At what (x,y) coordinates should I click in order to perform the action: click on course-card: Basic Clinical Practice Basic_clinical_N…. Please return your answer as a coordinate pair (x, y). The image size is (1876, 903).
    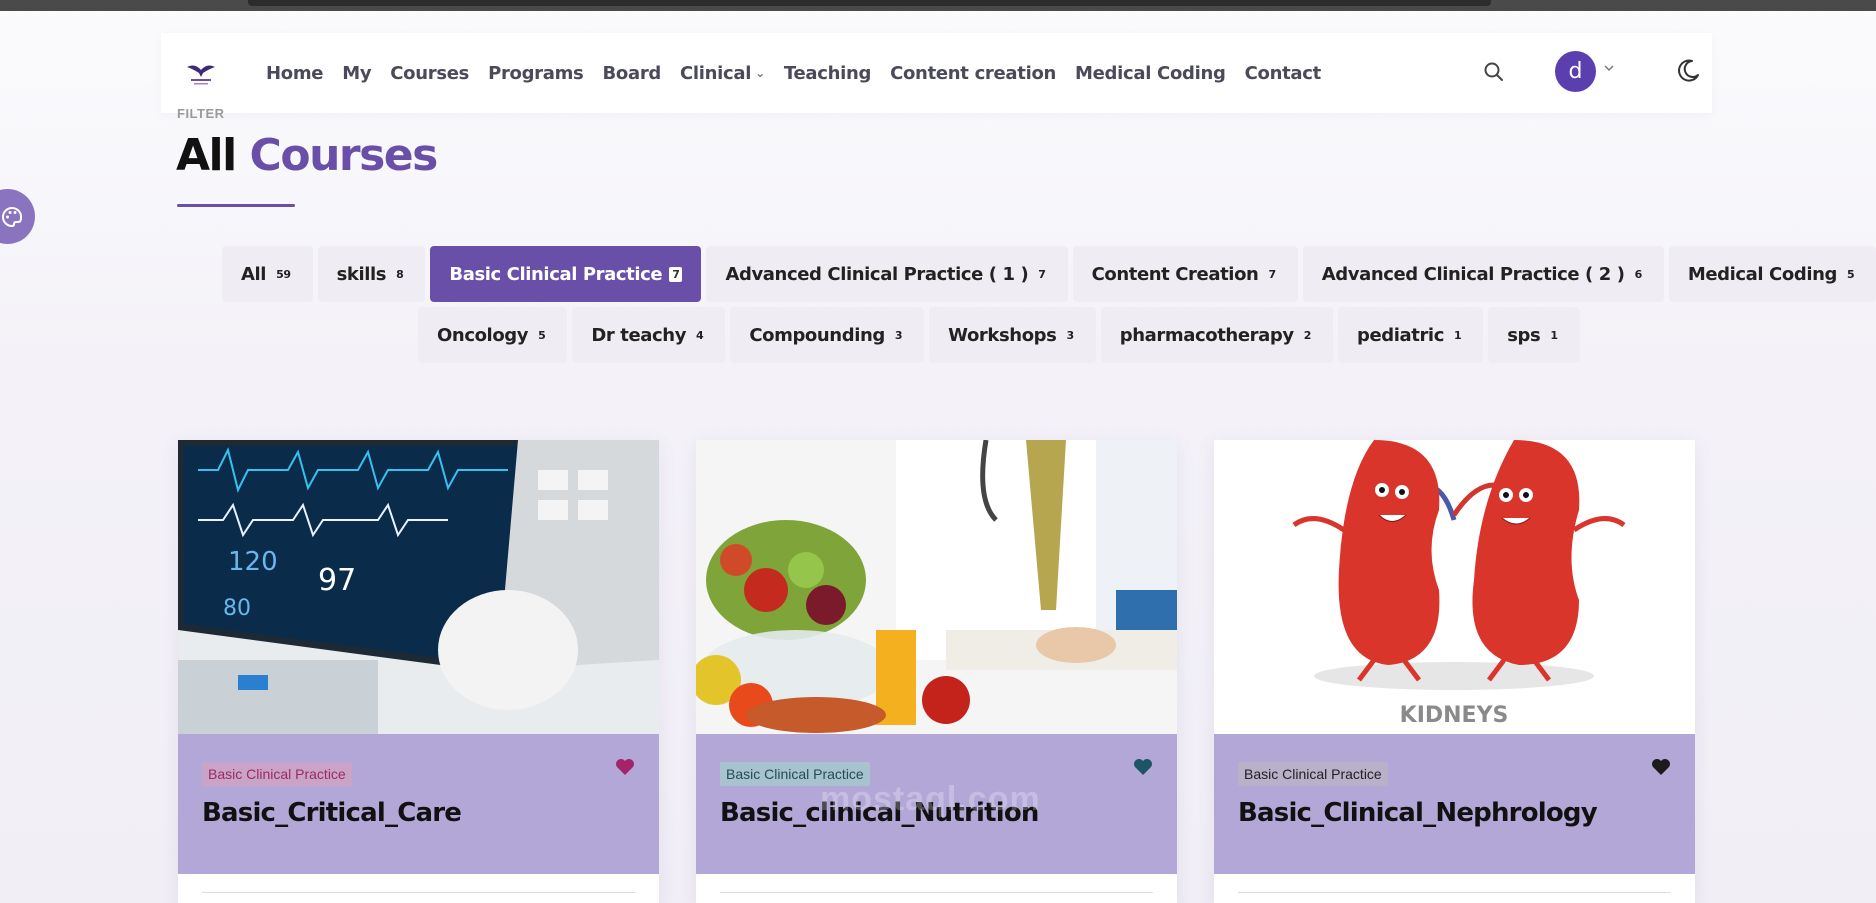
    Looking at the image, I should click on (936, 671).